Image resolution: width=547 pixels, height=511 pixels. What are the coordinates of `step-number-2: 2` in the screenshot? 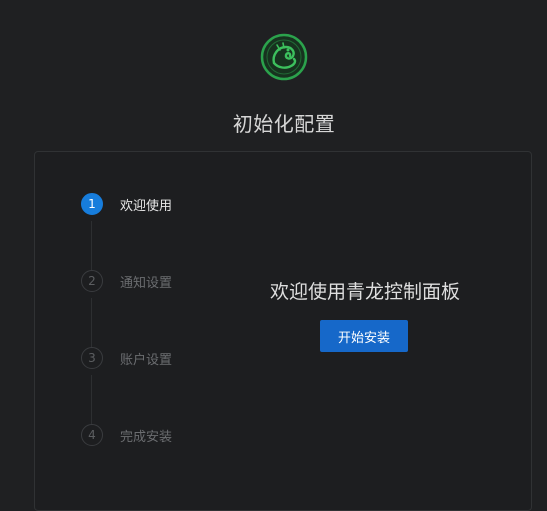 It's located at (92, 281).